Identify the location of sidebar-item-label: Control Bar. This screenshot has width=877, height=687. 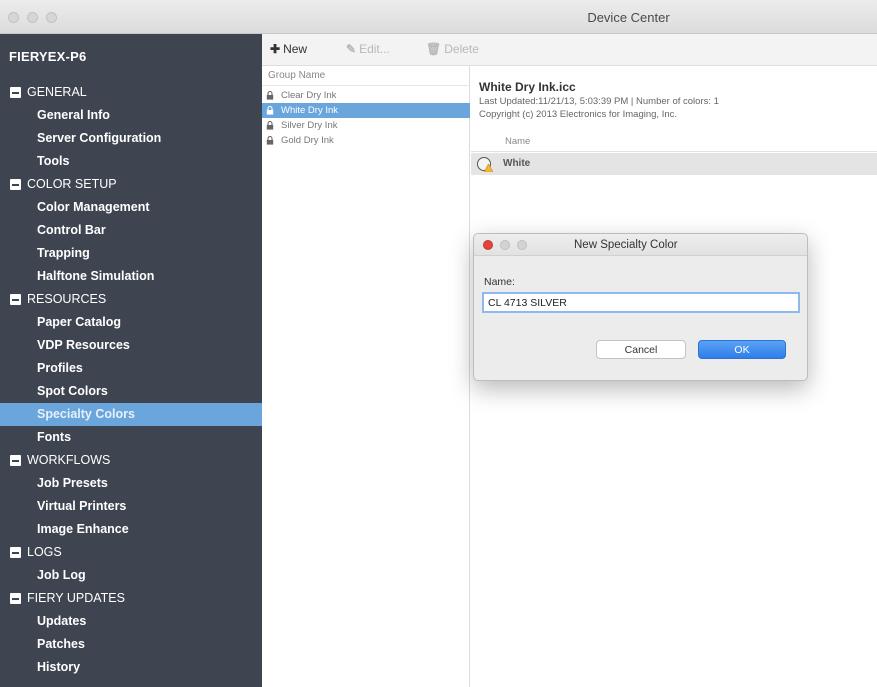
(71, 230).